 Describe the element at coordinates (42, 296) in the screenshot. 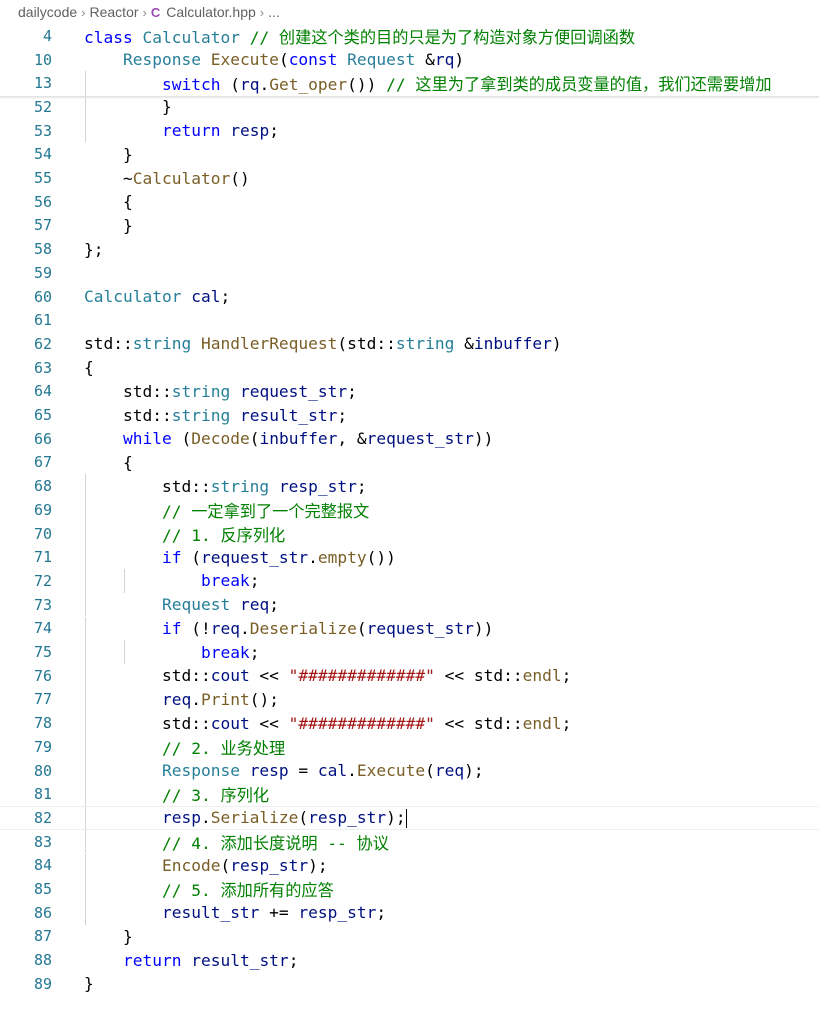

I see `line-number: 60` at that location.